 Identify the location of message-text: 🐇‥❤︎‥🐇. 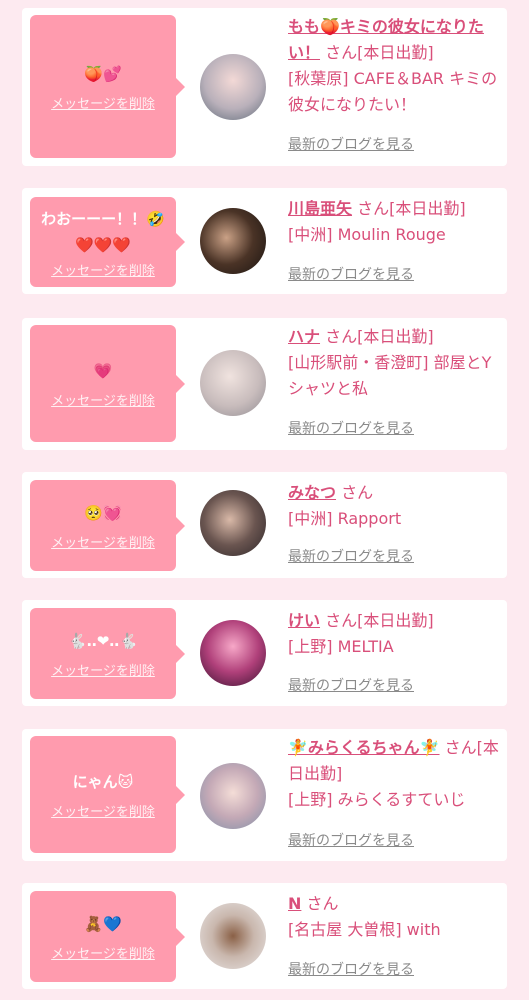
(103, 641).